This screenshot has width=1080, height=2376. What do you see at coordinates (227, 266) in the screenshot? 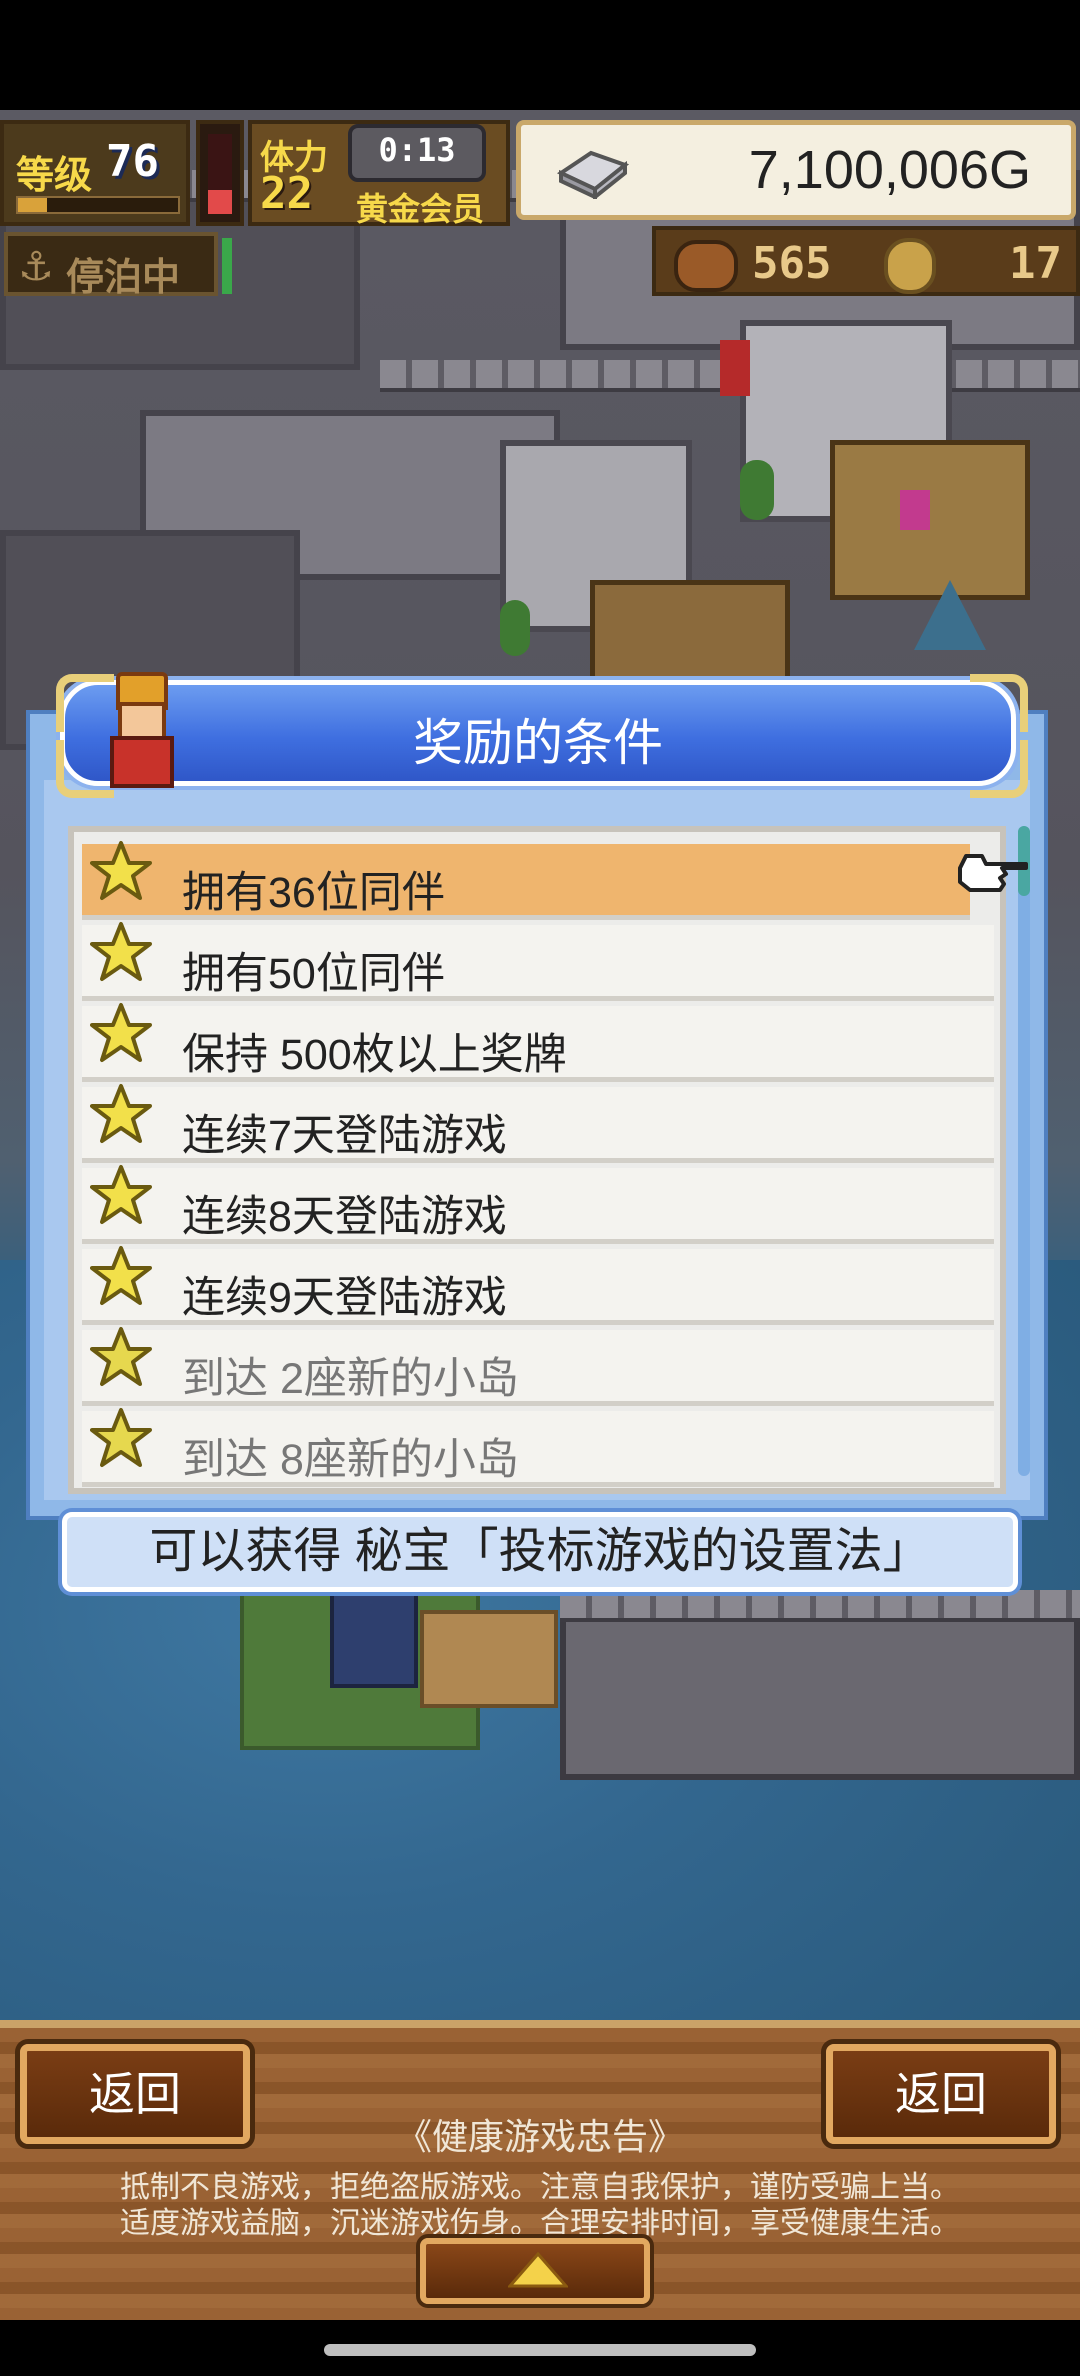
I see `status-indicator` at bounding box center [227, 266].